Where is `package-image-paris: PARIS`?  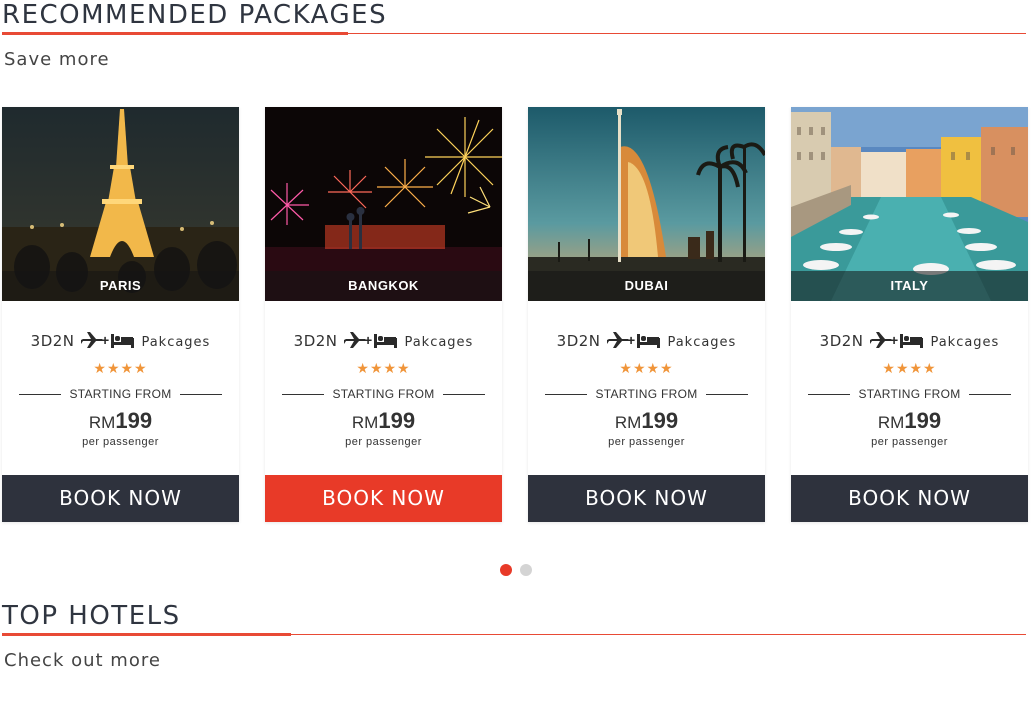 package-image-paris: PARIS is located at coordinates (120, 204).